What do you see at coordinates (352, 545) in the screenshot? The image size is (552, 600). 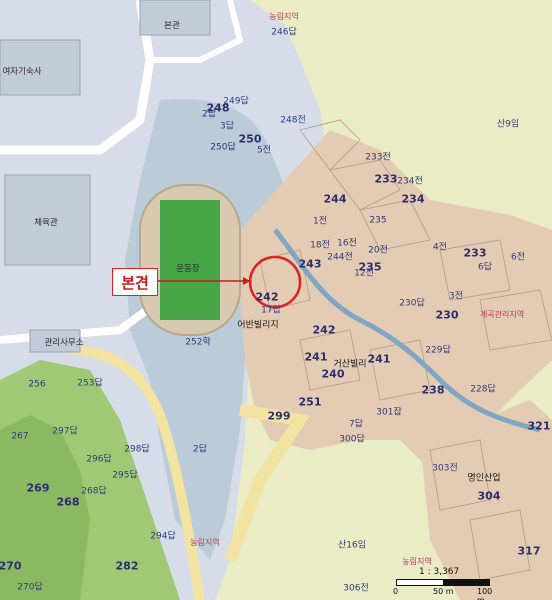 I see `label-parcel: 산16임` at bounding box center [352, 545].